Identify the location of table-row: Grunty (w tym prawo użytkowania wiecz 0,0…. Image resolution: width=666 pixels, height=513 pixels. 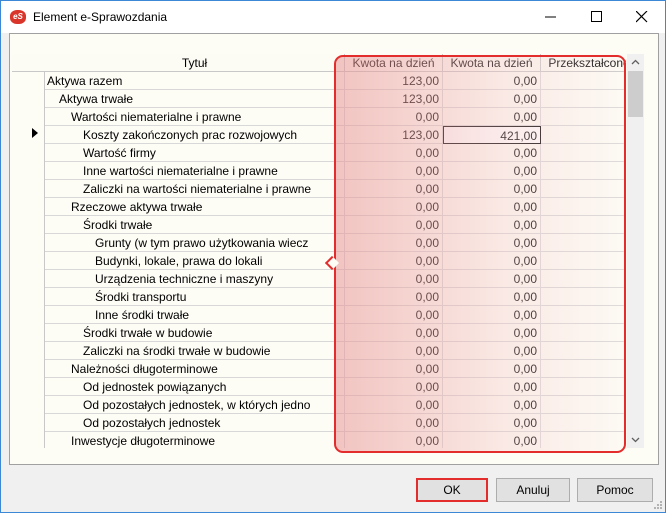
(335, 243).